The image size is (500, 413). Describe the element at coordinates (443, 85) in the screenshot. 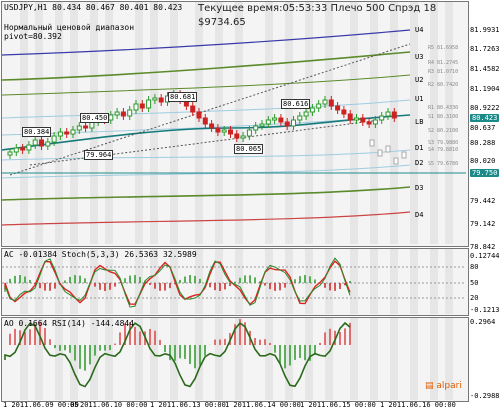

I see `level-value: R2 80.7420` at that location.